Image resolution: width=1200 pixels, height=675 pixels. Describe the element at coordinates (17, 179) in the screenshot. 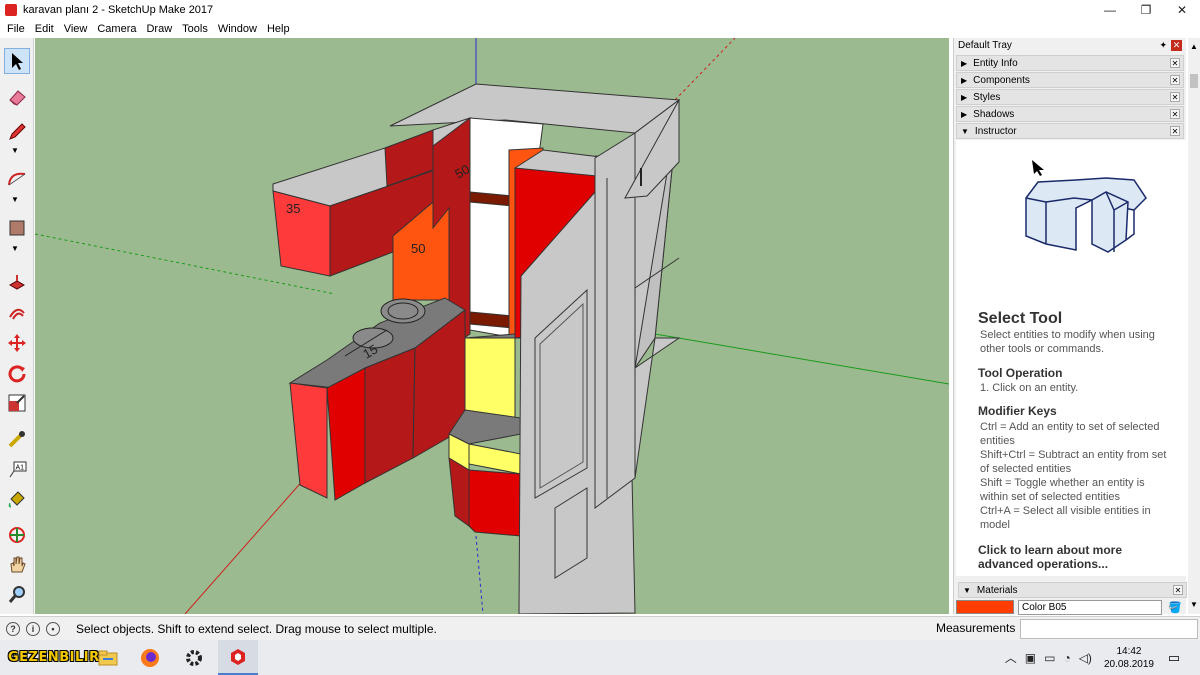

I see `arc-tool` at that location.